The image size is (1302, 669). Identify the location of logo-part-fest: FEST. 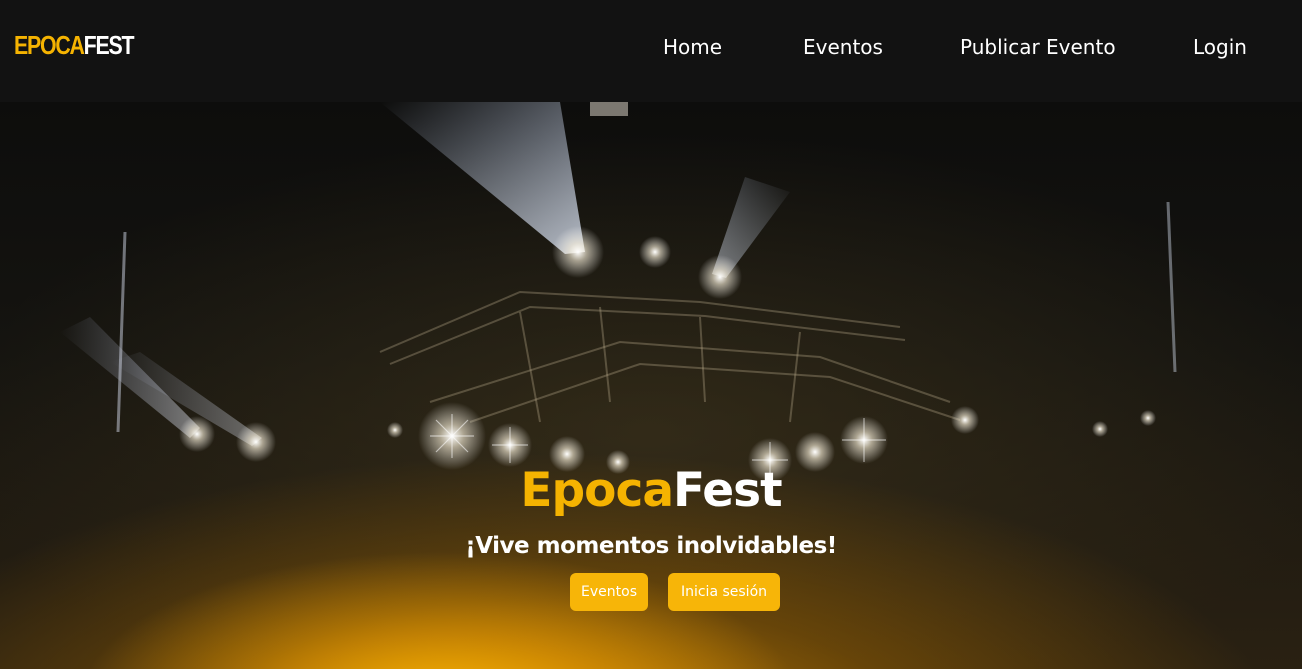
(109, 45).